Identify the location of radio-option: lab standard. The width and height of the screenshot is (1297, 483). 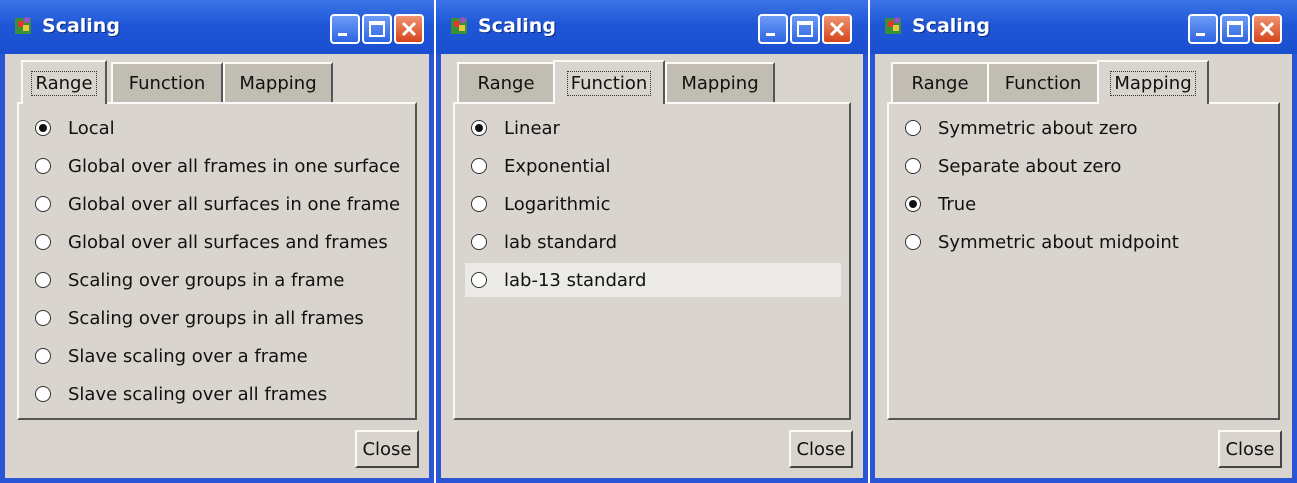
(653, 242).